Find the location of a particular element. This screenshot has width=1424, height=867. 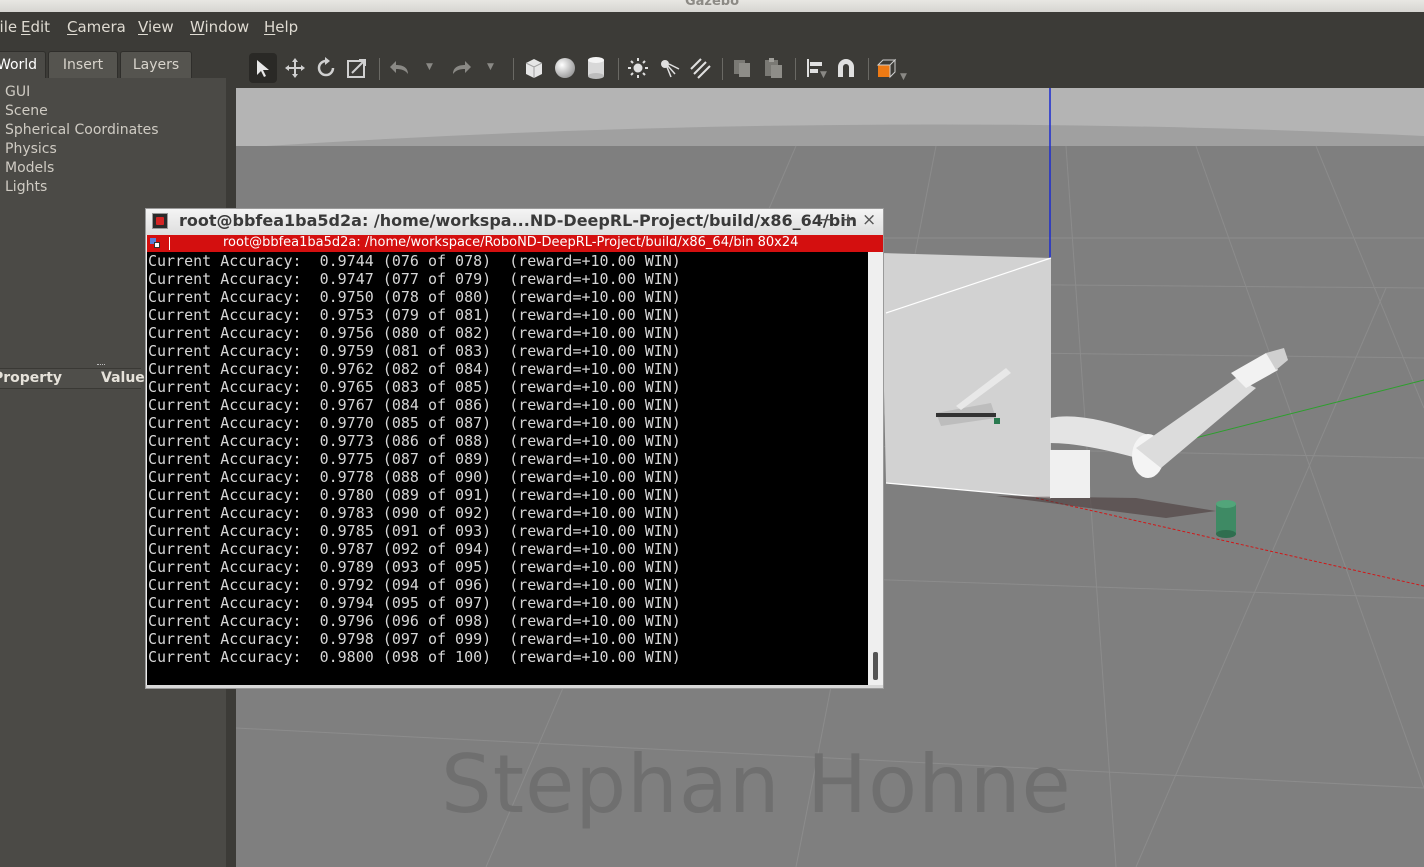

menu-camera: Camera is located at coordinates (96, 27).